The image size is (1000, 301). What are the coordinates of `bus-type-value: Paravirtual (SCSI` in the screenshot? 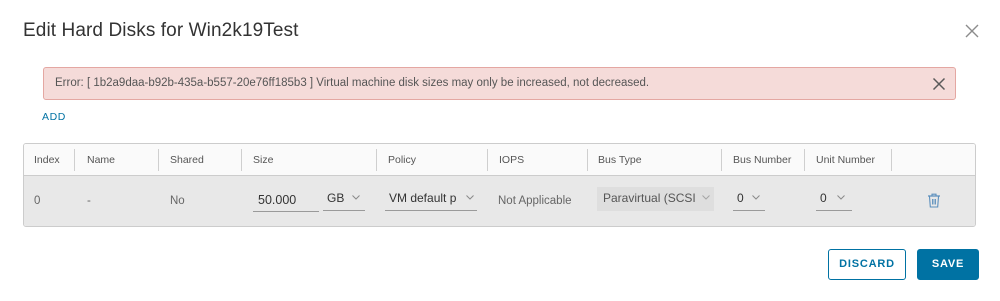 It's located at (649, 198).